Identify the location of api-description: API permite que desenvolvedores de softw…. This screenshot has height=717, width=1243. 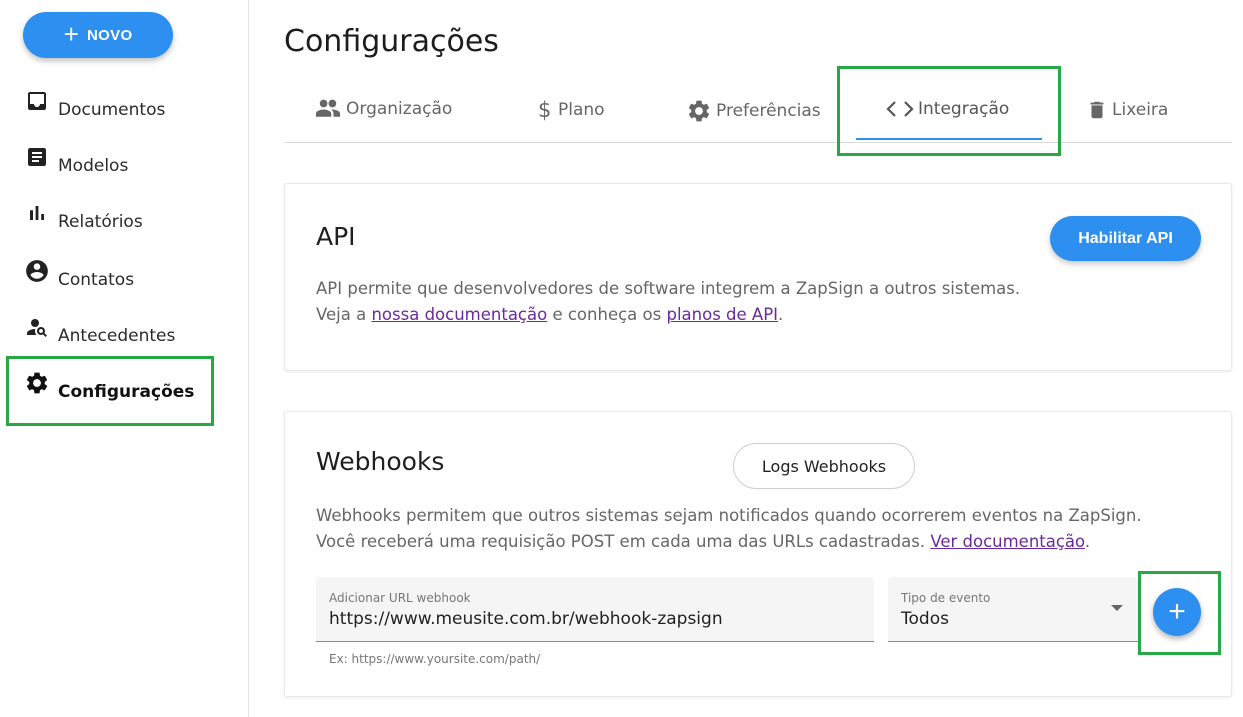
(668, 302).